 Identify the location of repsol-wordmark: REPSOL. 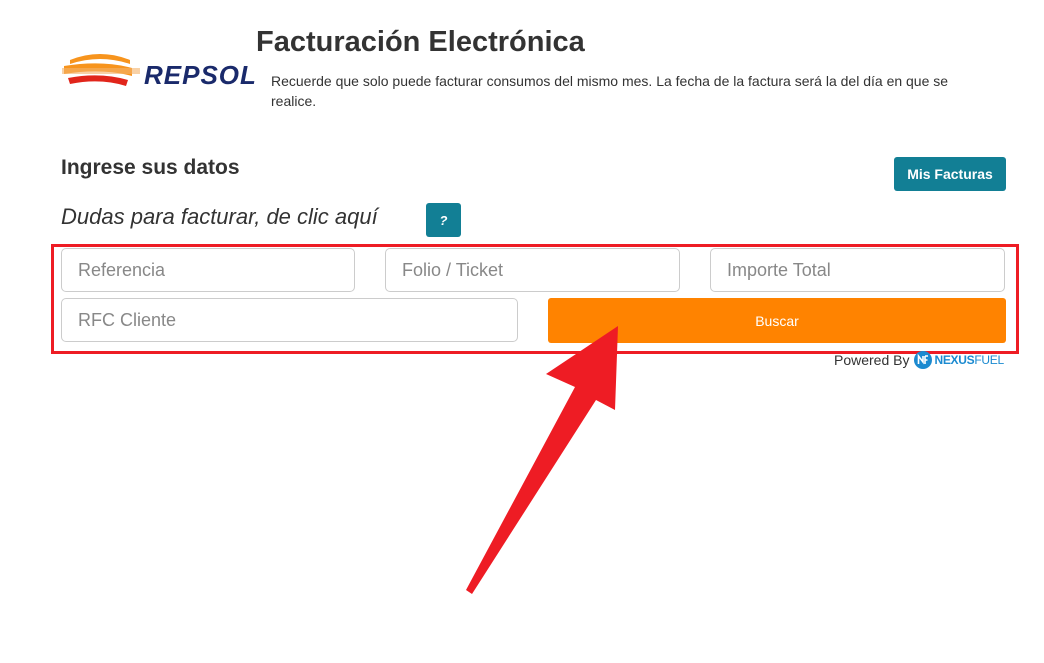
(200, 75).